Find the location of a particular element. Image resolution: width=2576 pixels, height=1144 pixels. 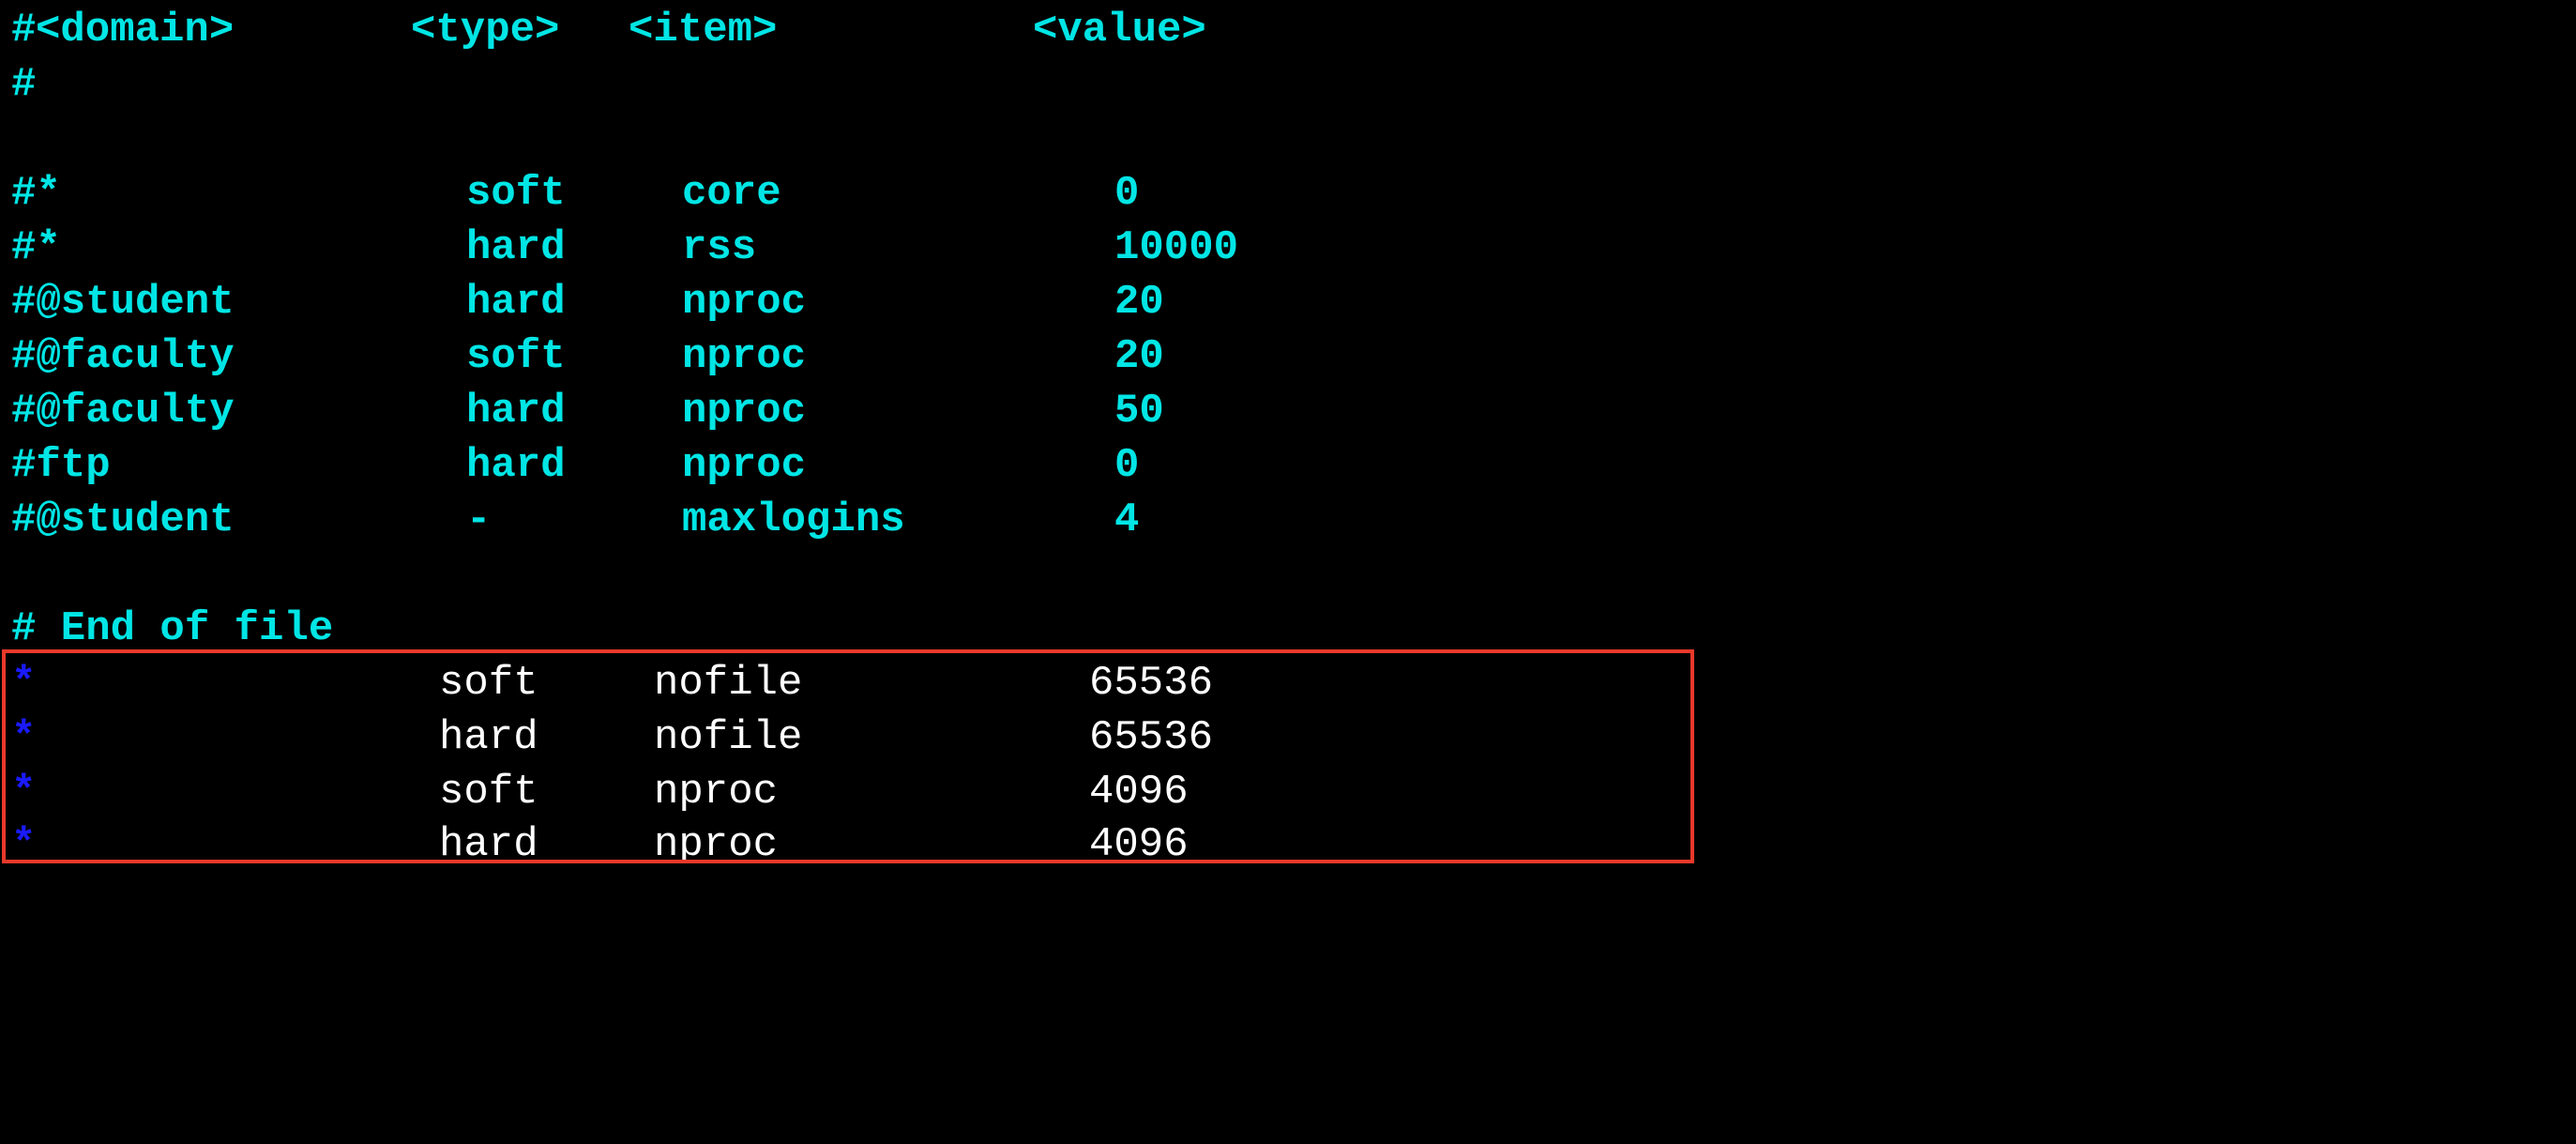

comment-line: # is located at coordinates (1288, 84).